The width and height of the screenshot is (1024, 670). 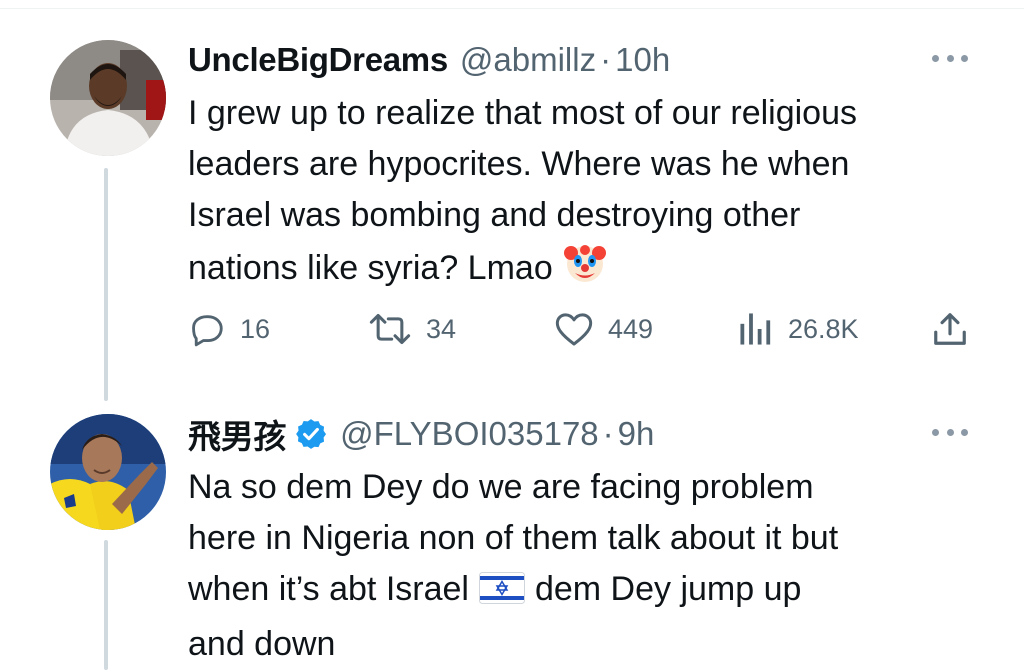 What do you see at coordinates (642, 60) in the screenshot?
I see `timestamp: 10h` at bounding box center [642, 60].